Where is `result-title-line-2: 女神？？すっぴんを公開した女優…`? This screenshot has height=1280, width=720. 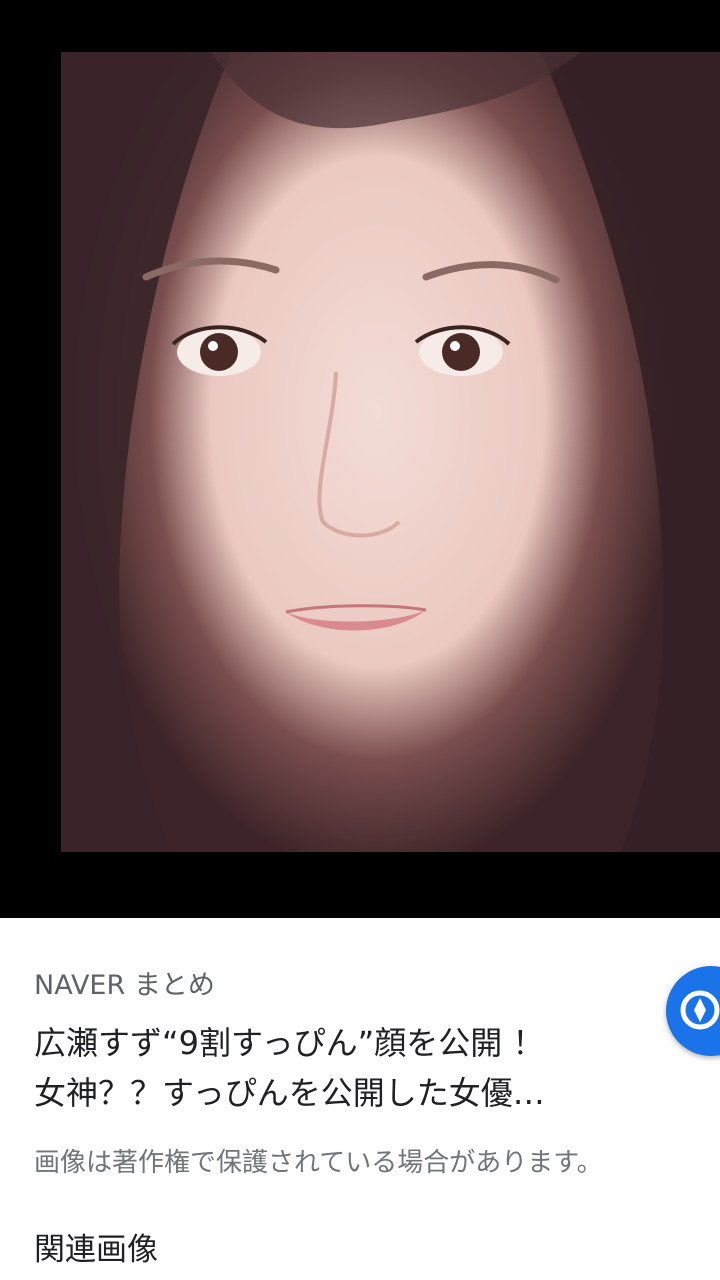 result-title-line-2: 女神？？すっぴんを公開した女優… is located at coordinates (289, 1093).